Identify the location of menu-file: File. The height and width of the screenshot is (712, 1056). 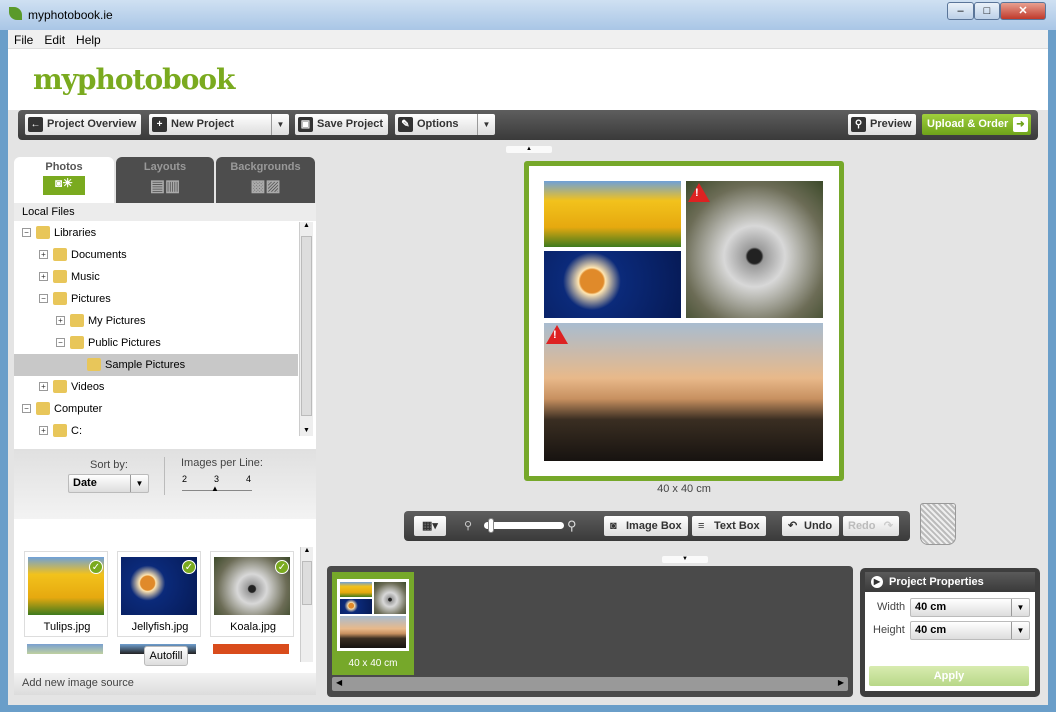
(23, 38).